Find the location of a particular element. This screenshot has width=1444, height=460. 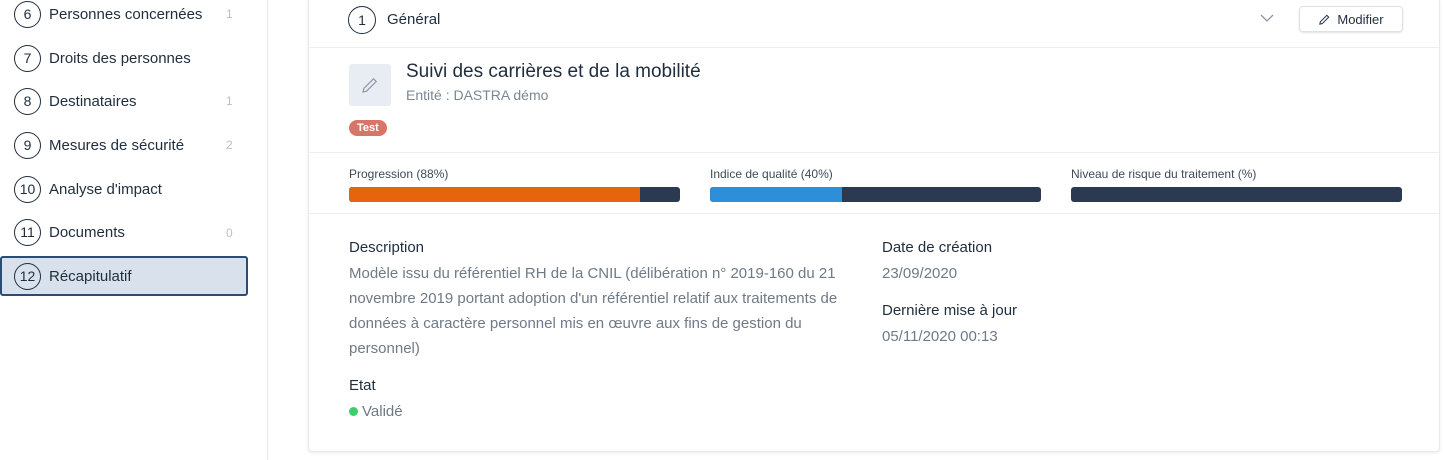

modify-button: Modifier is located at coordinates (1351, 19).